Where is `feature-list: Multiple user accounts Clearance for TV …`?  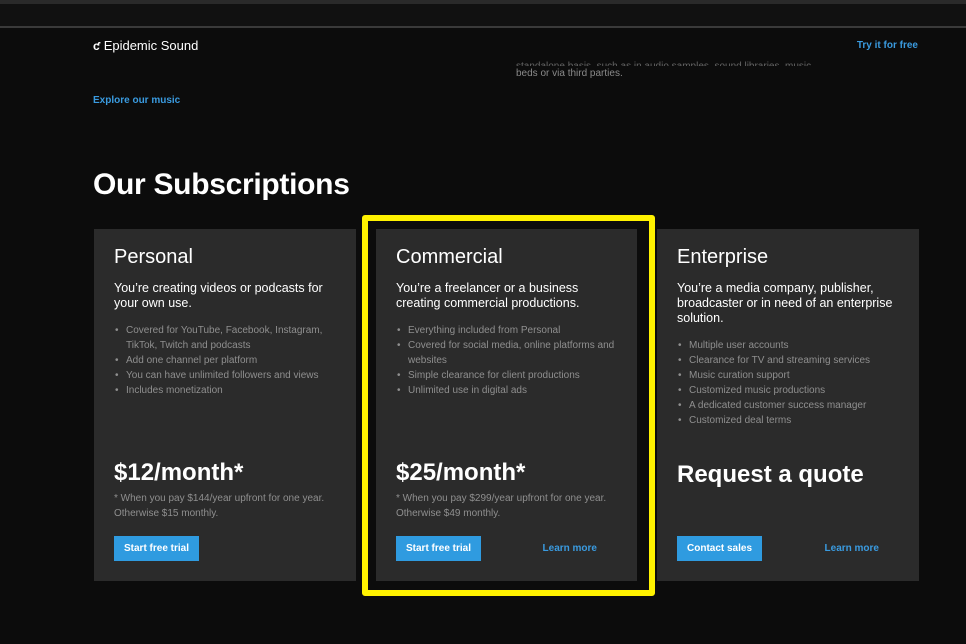 feature-list: Multiple user accounts Clearance for TV … is located at coordinates (788, 383).